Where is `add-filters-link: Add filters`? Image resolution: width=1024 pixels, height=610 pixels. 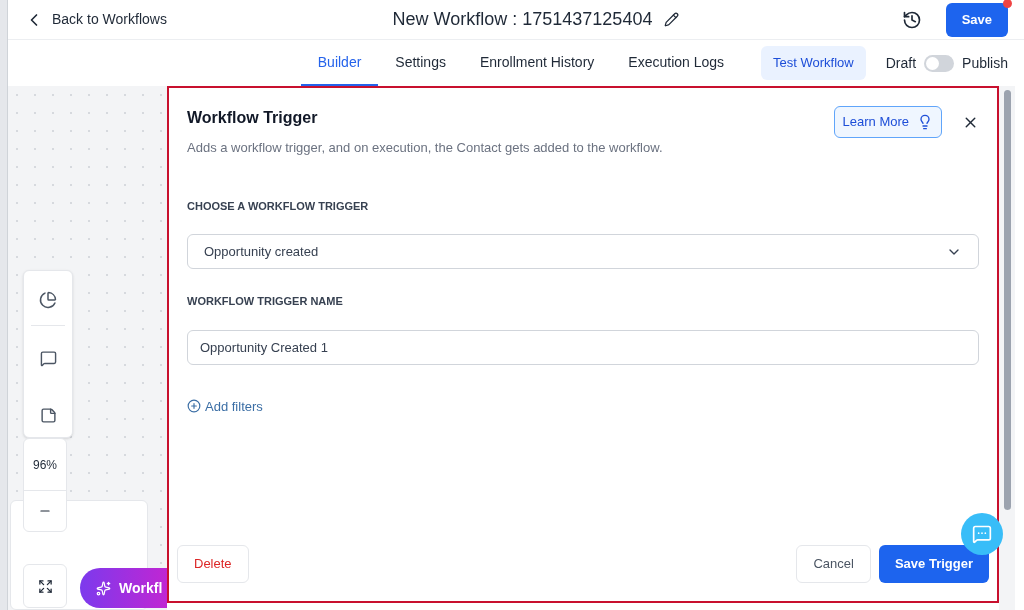
add-filters-link: Add filters is located at coordinates (225, 406).